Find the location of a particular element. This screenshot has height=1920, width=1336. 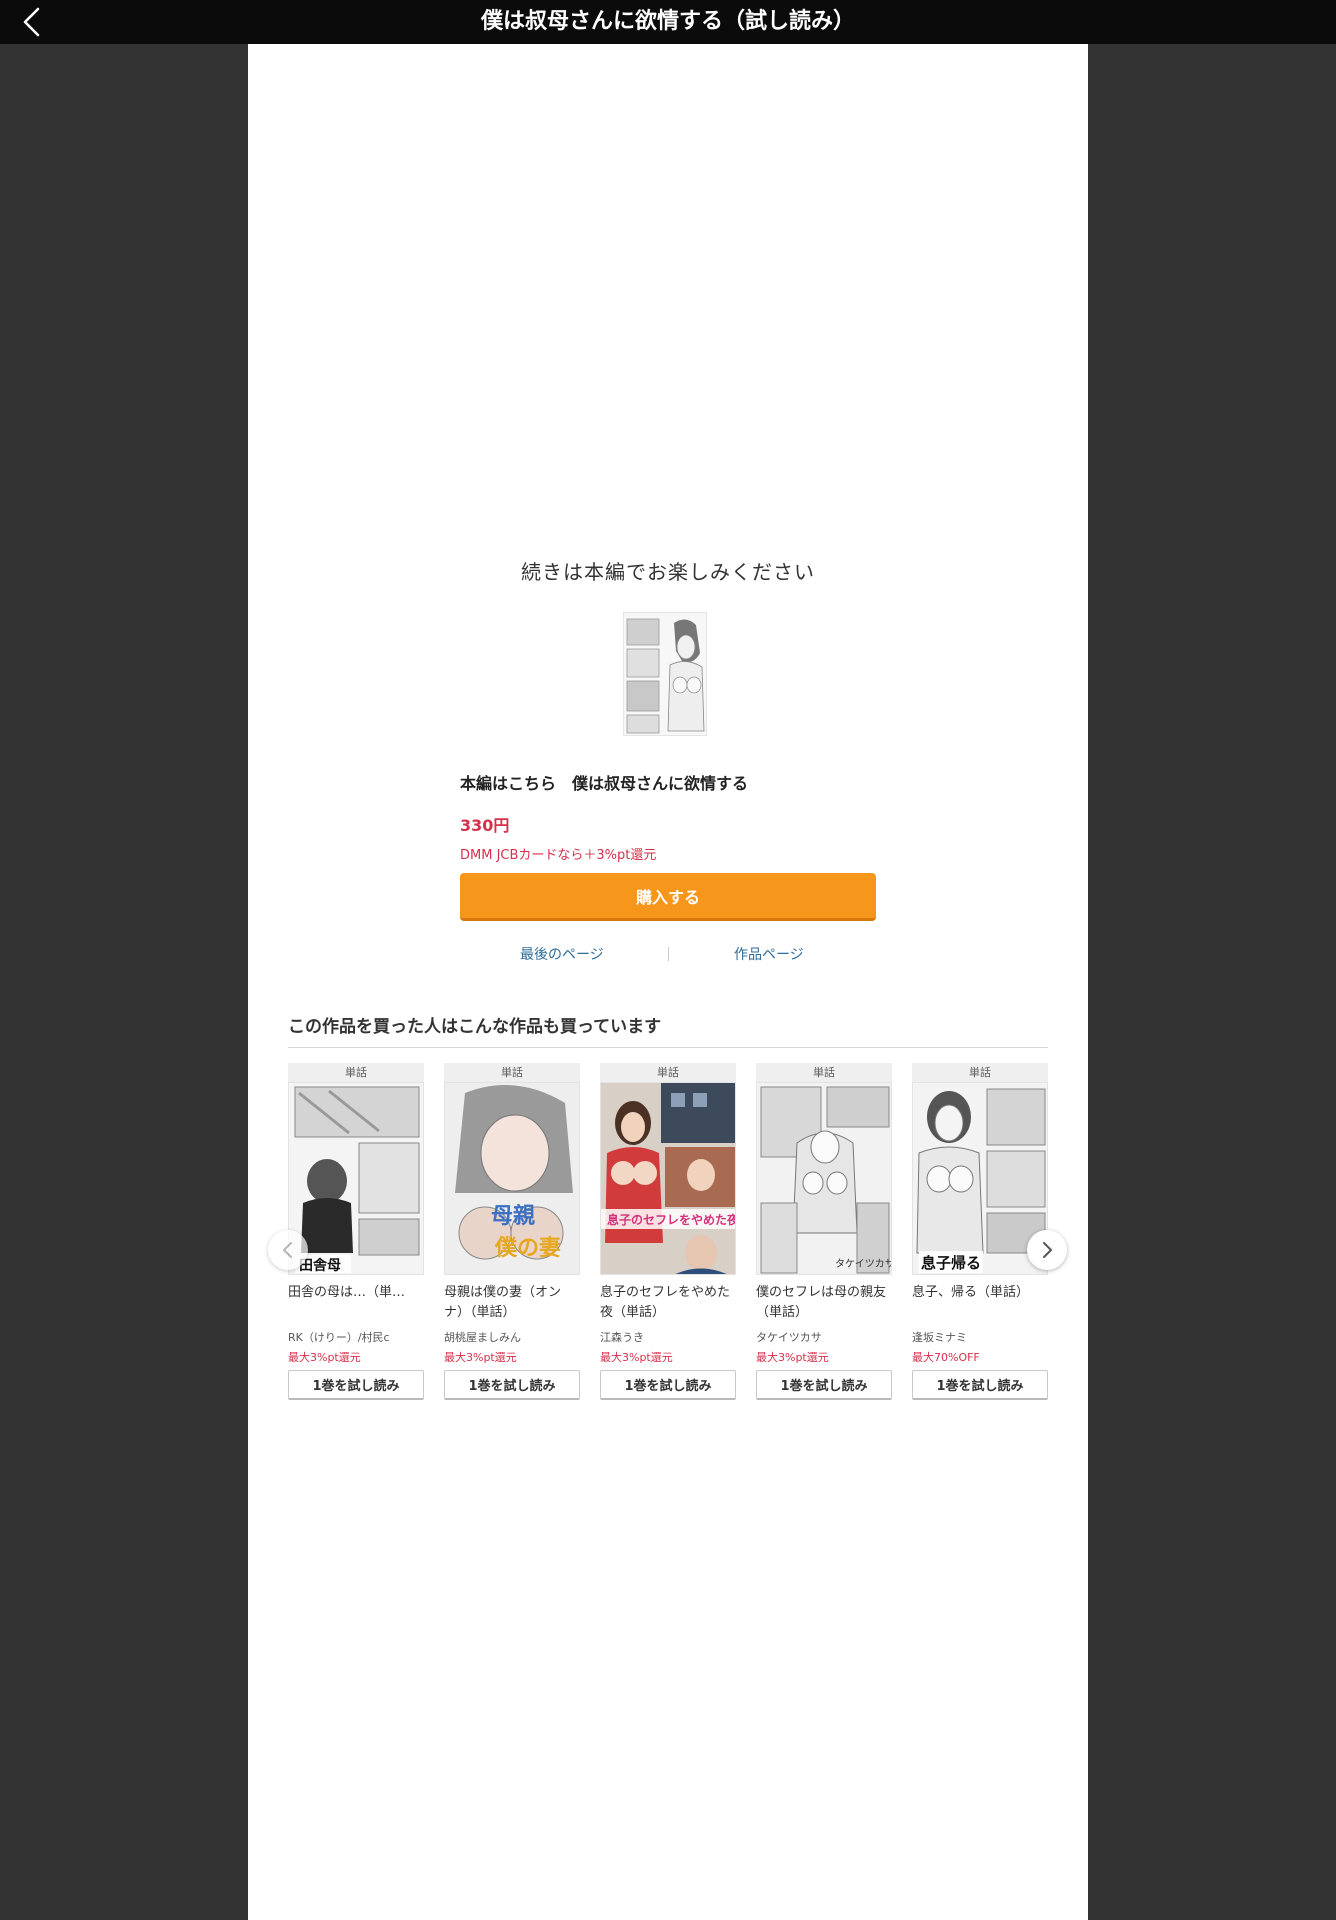

price: 330円 is located at coordinates (485, 825).